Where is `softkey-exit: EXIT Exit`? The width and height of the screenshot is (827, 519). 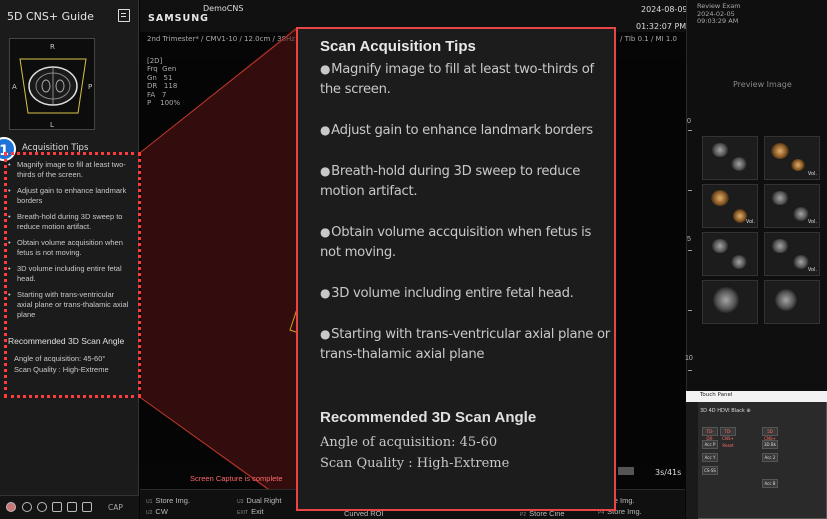
softkey-exit: EXIT Exit is located at coordinates (250, 511).